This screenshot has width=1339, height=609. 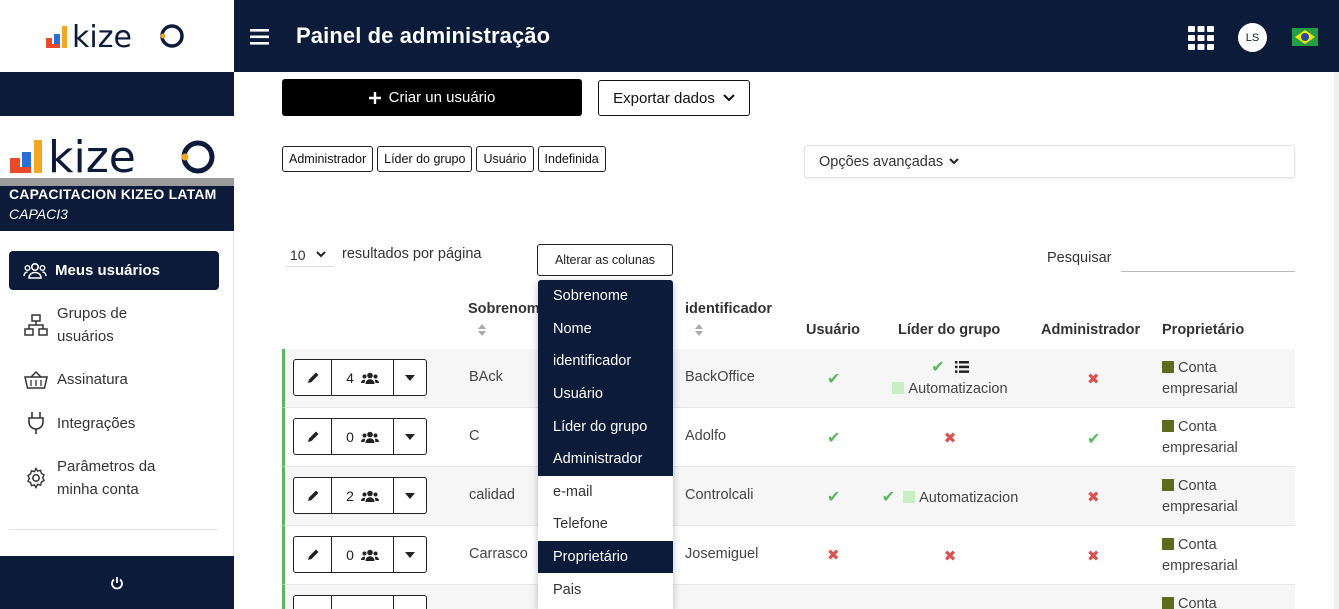 I want to click on row-actions: 4, so click(x=360, y=377).